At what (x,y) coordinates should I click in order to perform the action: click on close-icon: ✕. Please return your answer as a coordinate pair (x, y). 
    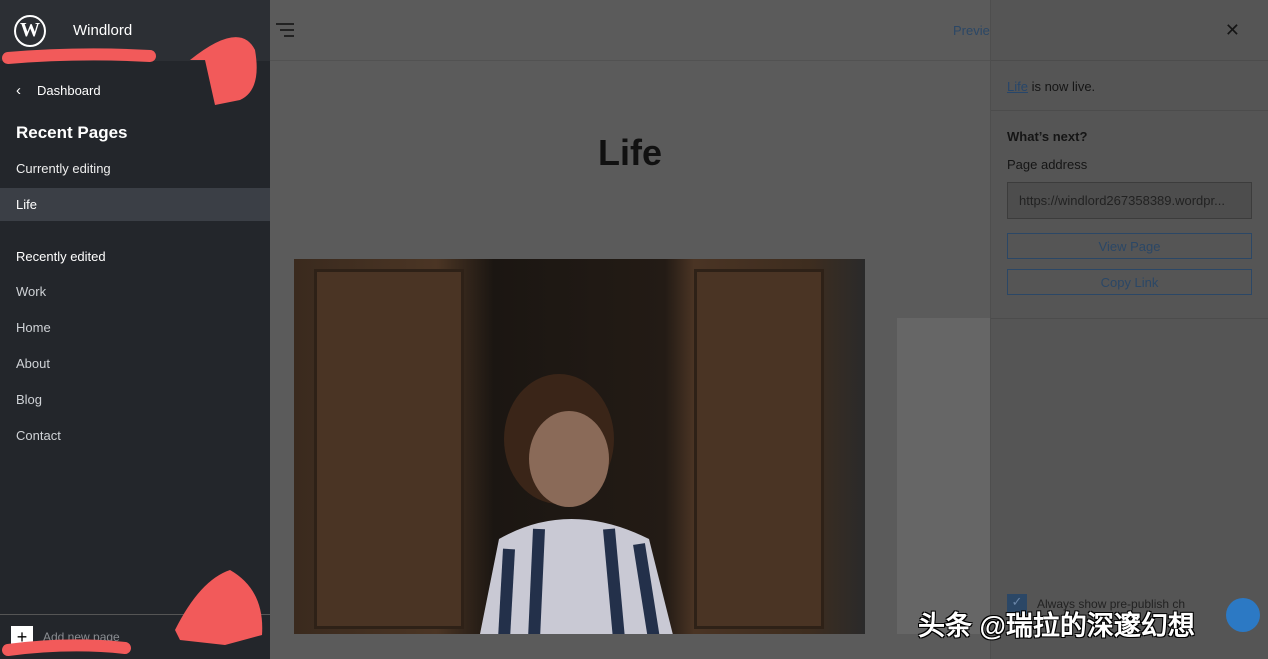
    Looking at the image, I should click on (1232, 30).